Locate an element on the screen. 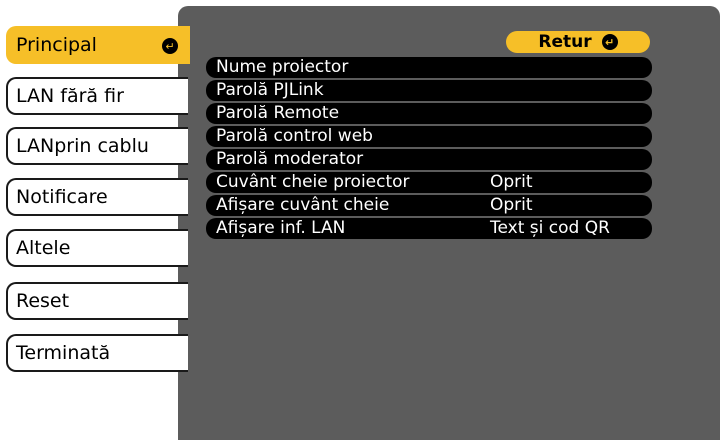  back-button: Retur ↵ is located at coordinates (578, 42).